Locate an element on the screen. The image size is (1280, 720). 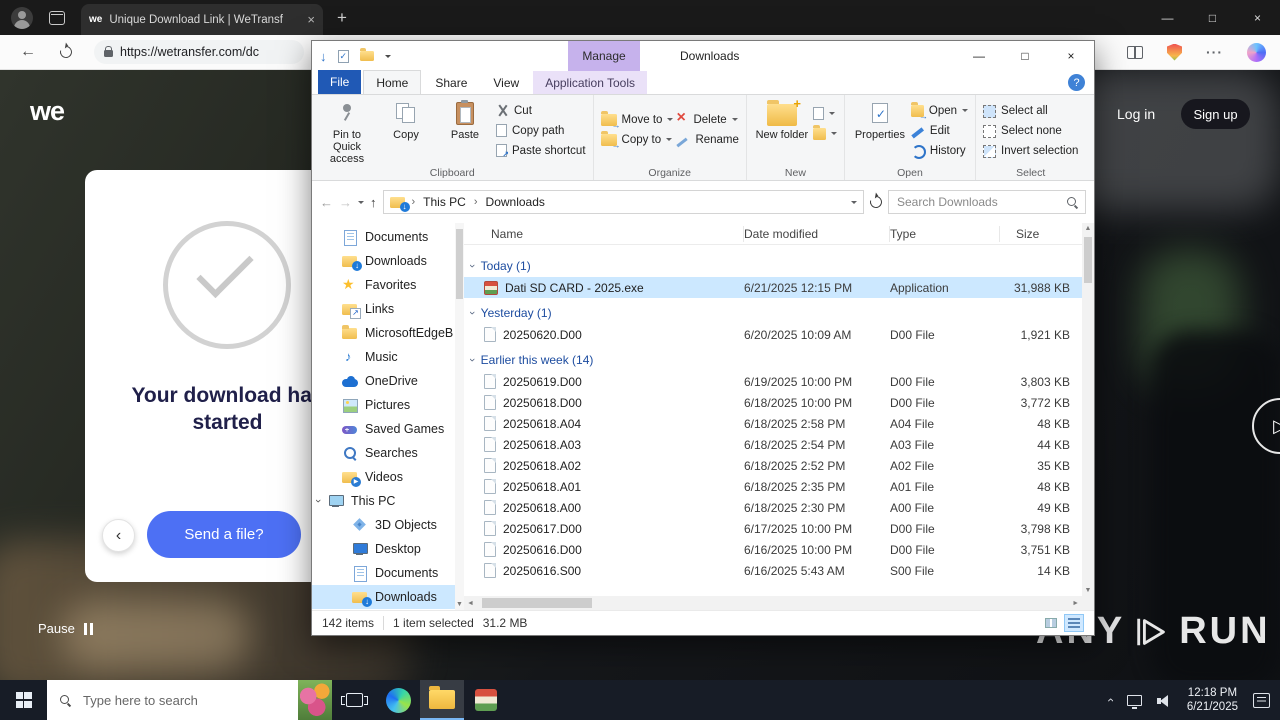
browser-maximize-button: □ is located at coordinates (1212, 17).